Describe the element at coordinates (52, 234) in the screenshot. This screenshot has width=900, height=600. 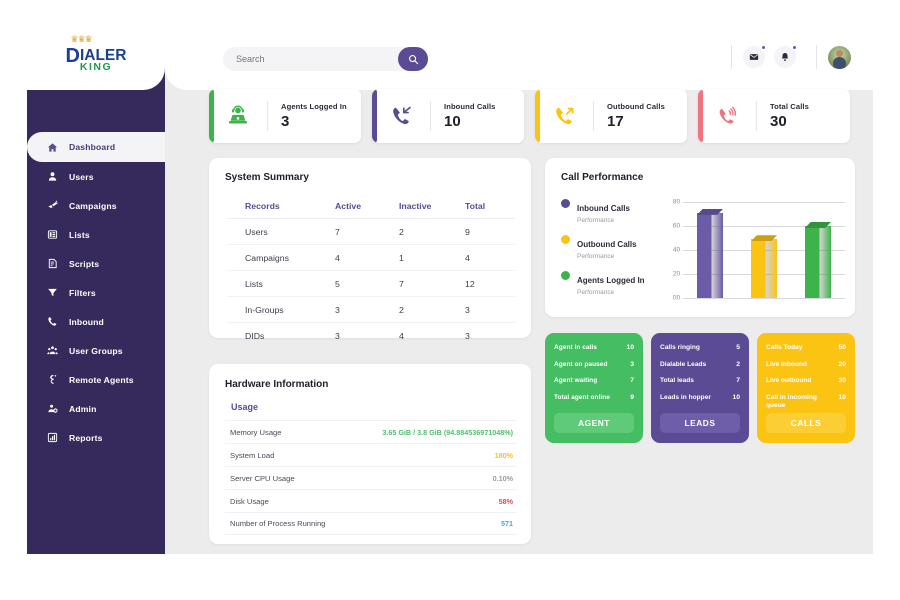
I see `list-icon` at that location.